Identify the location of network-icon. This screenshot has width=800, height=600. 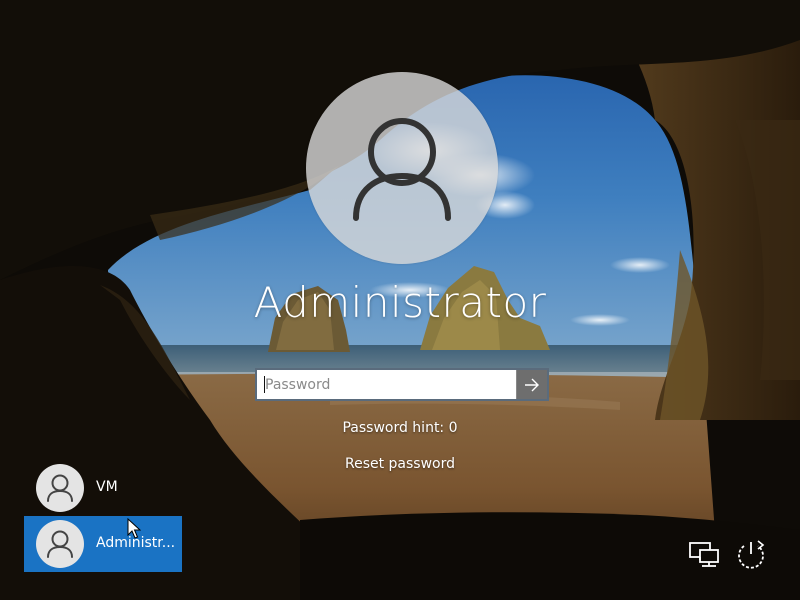
(704, 554).